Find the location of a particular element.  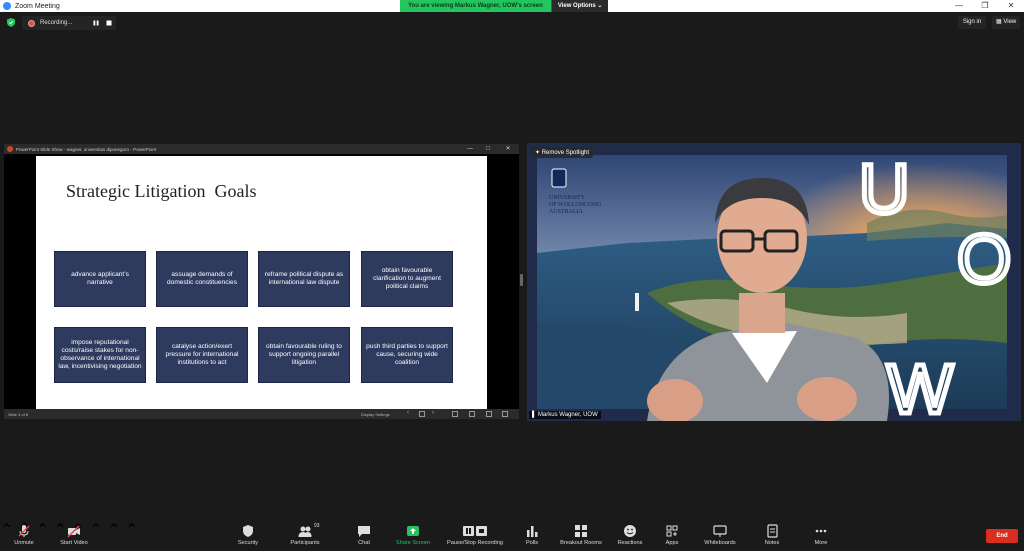

reactions-label: Reactions is located at coordinates (630, 543).